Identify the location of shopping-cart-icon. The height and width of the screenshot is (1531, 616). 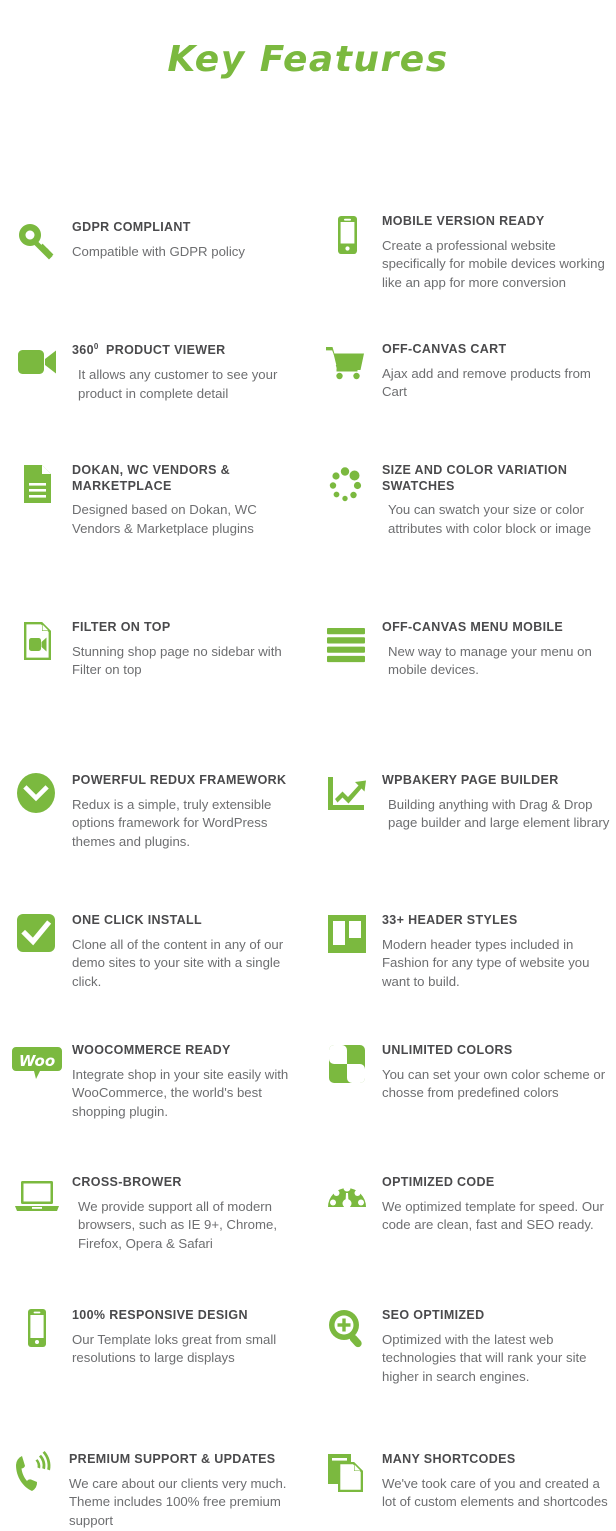
(347, 367).